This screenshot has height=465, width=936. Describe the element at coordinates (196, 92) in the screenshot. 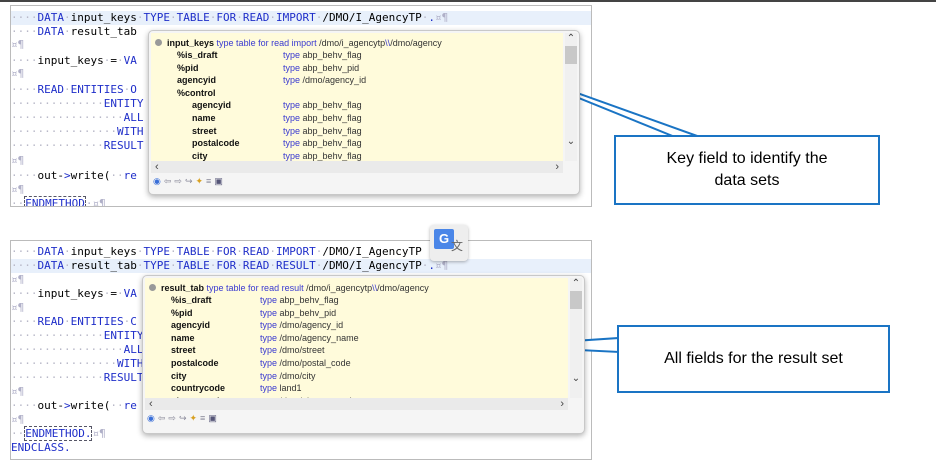

I see `field-name: %control` at that location.